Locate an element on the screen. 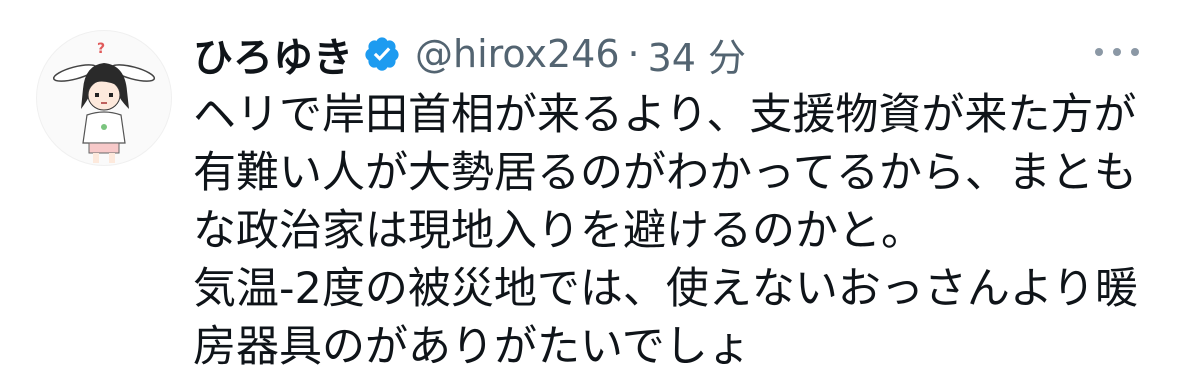 The height and width of the screenshot is (386, 1179). more-horizontal-icon is located at coordinates (1117, 52).